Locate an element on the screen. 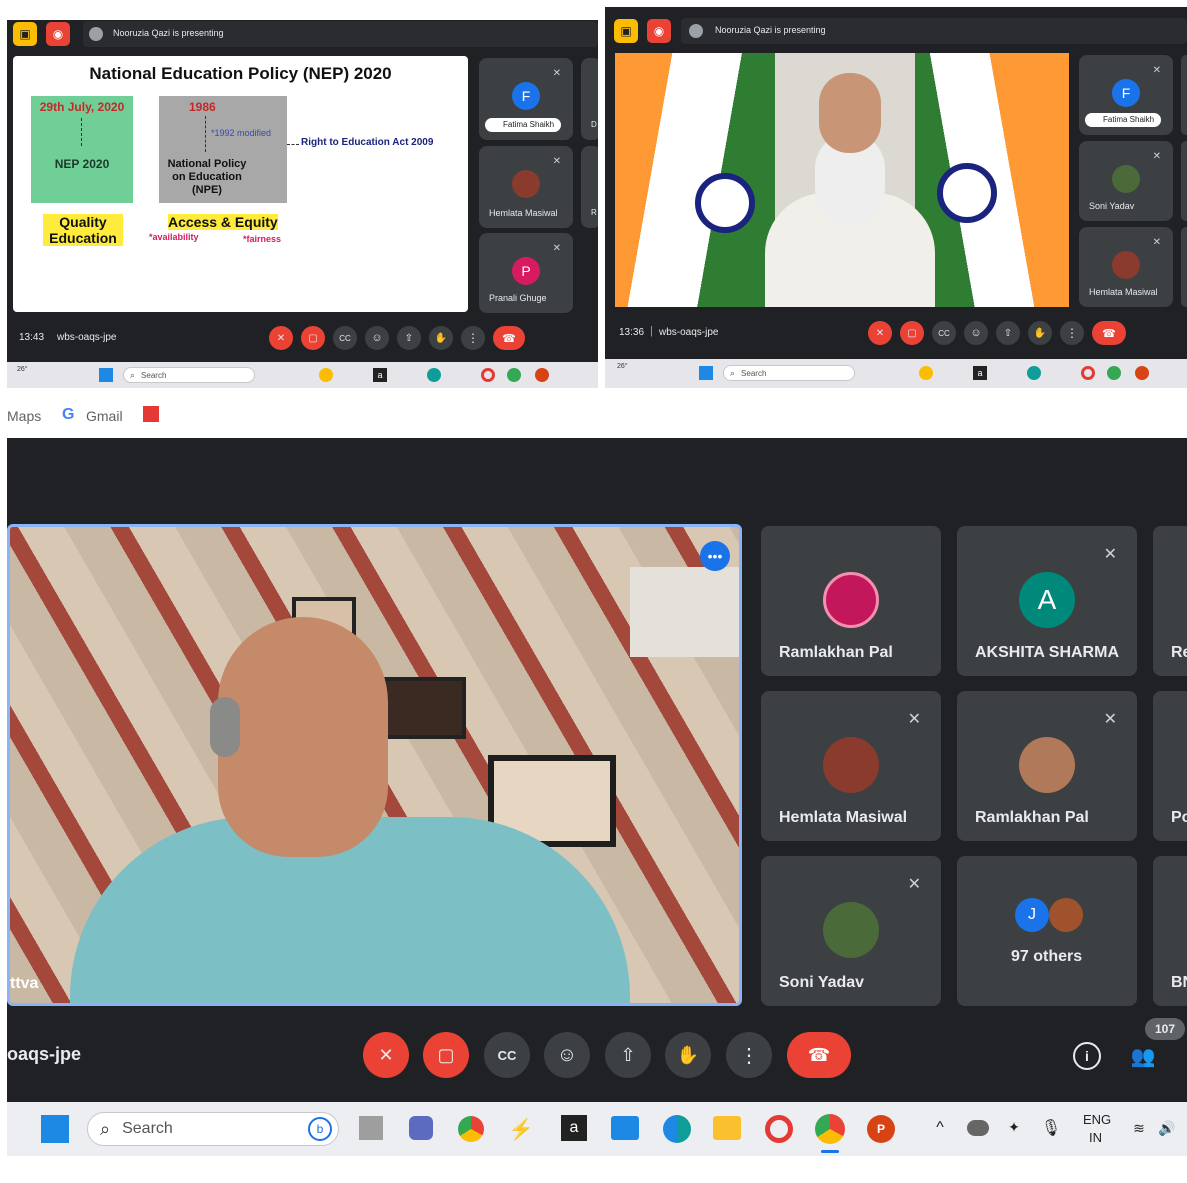 The height and width of the screenshot is (1183, 1187). google-icon: G is located at coordinates (68, 414).